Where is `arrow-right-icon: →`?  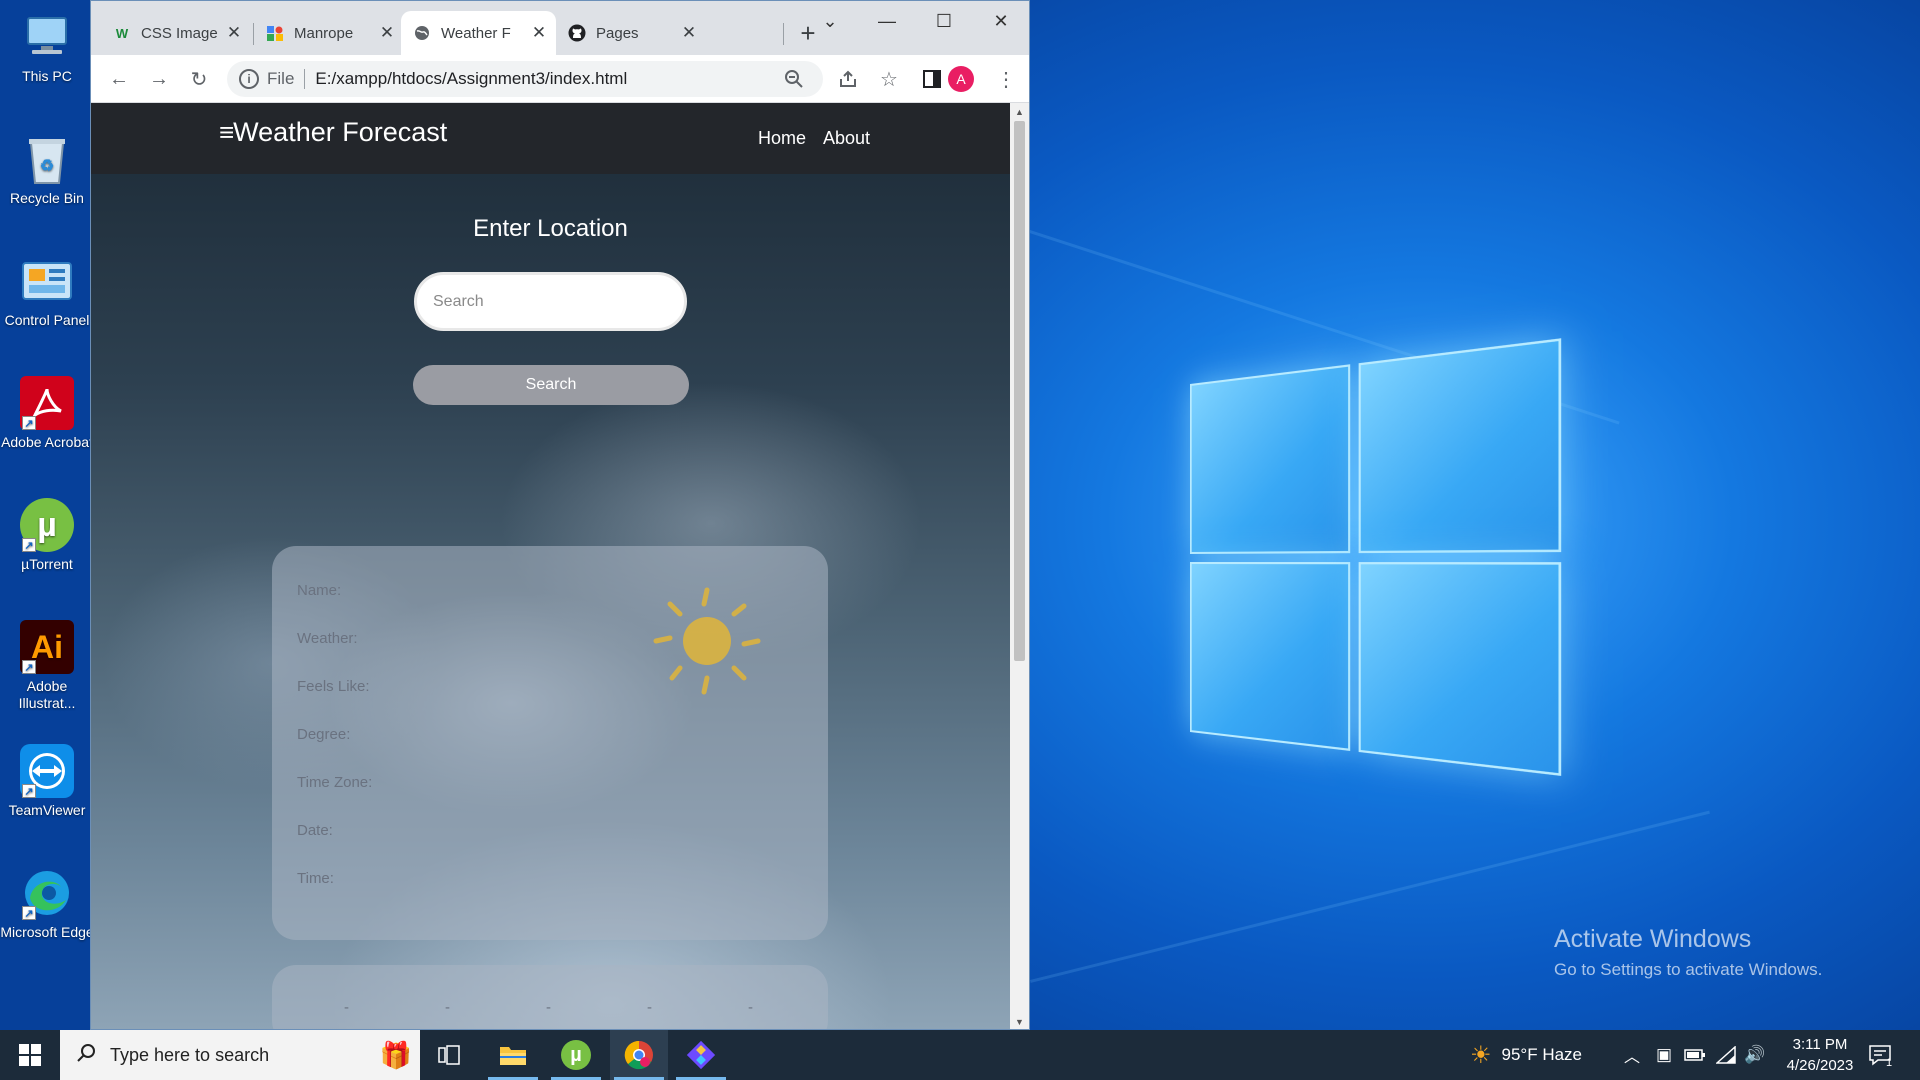 arrow-right-icon: → is located at coordinates (159, 78).